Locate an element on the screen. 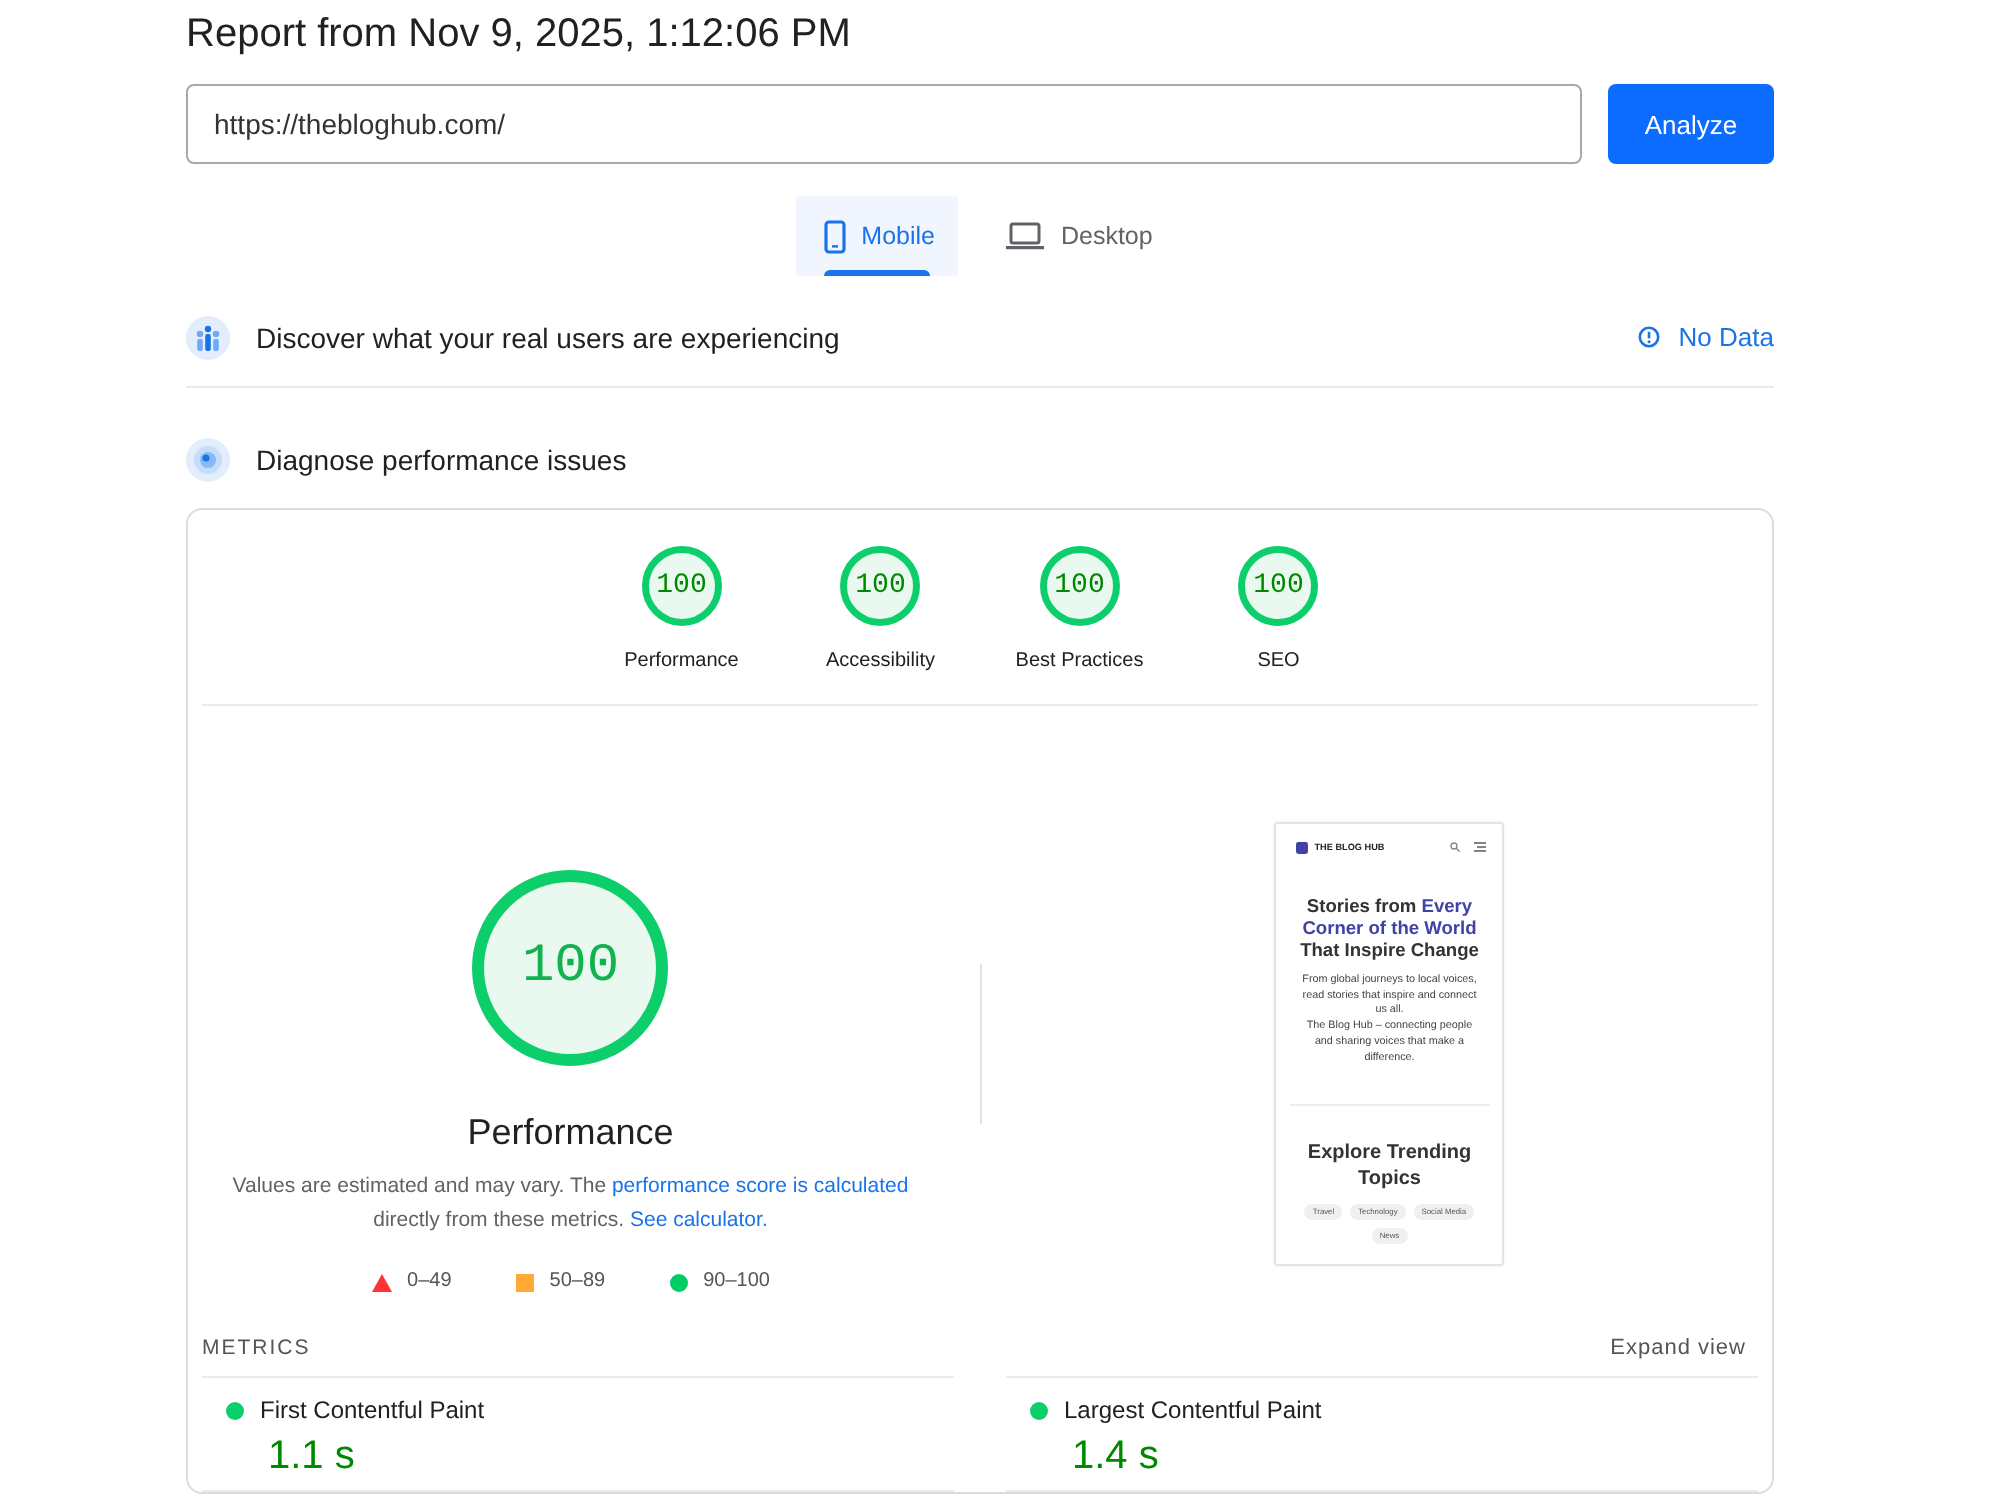 Image resolution: width=2000 pixels, height=1500 pixels. status-label: No Data is located at coordinates (1726, 337).